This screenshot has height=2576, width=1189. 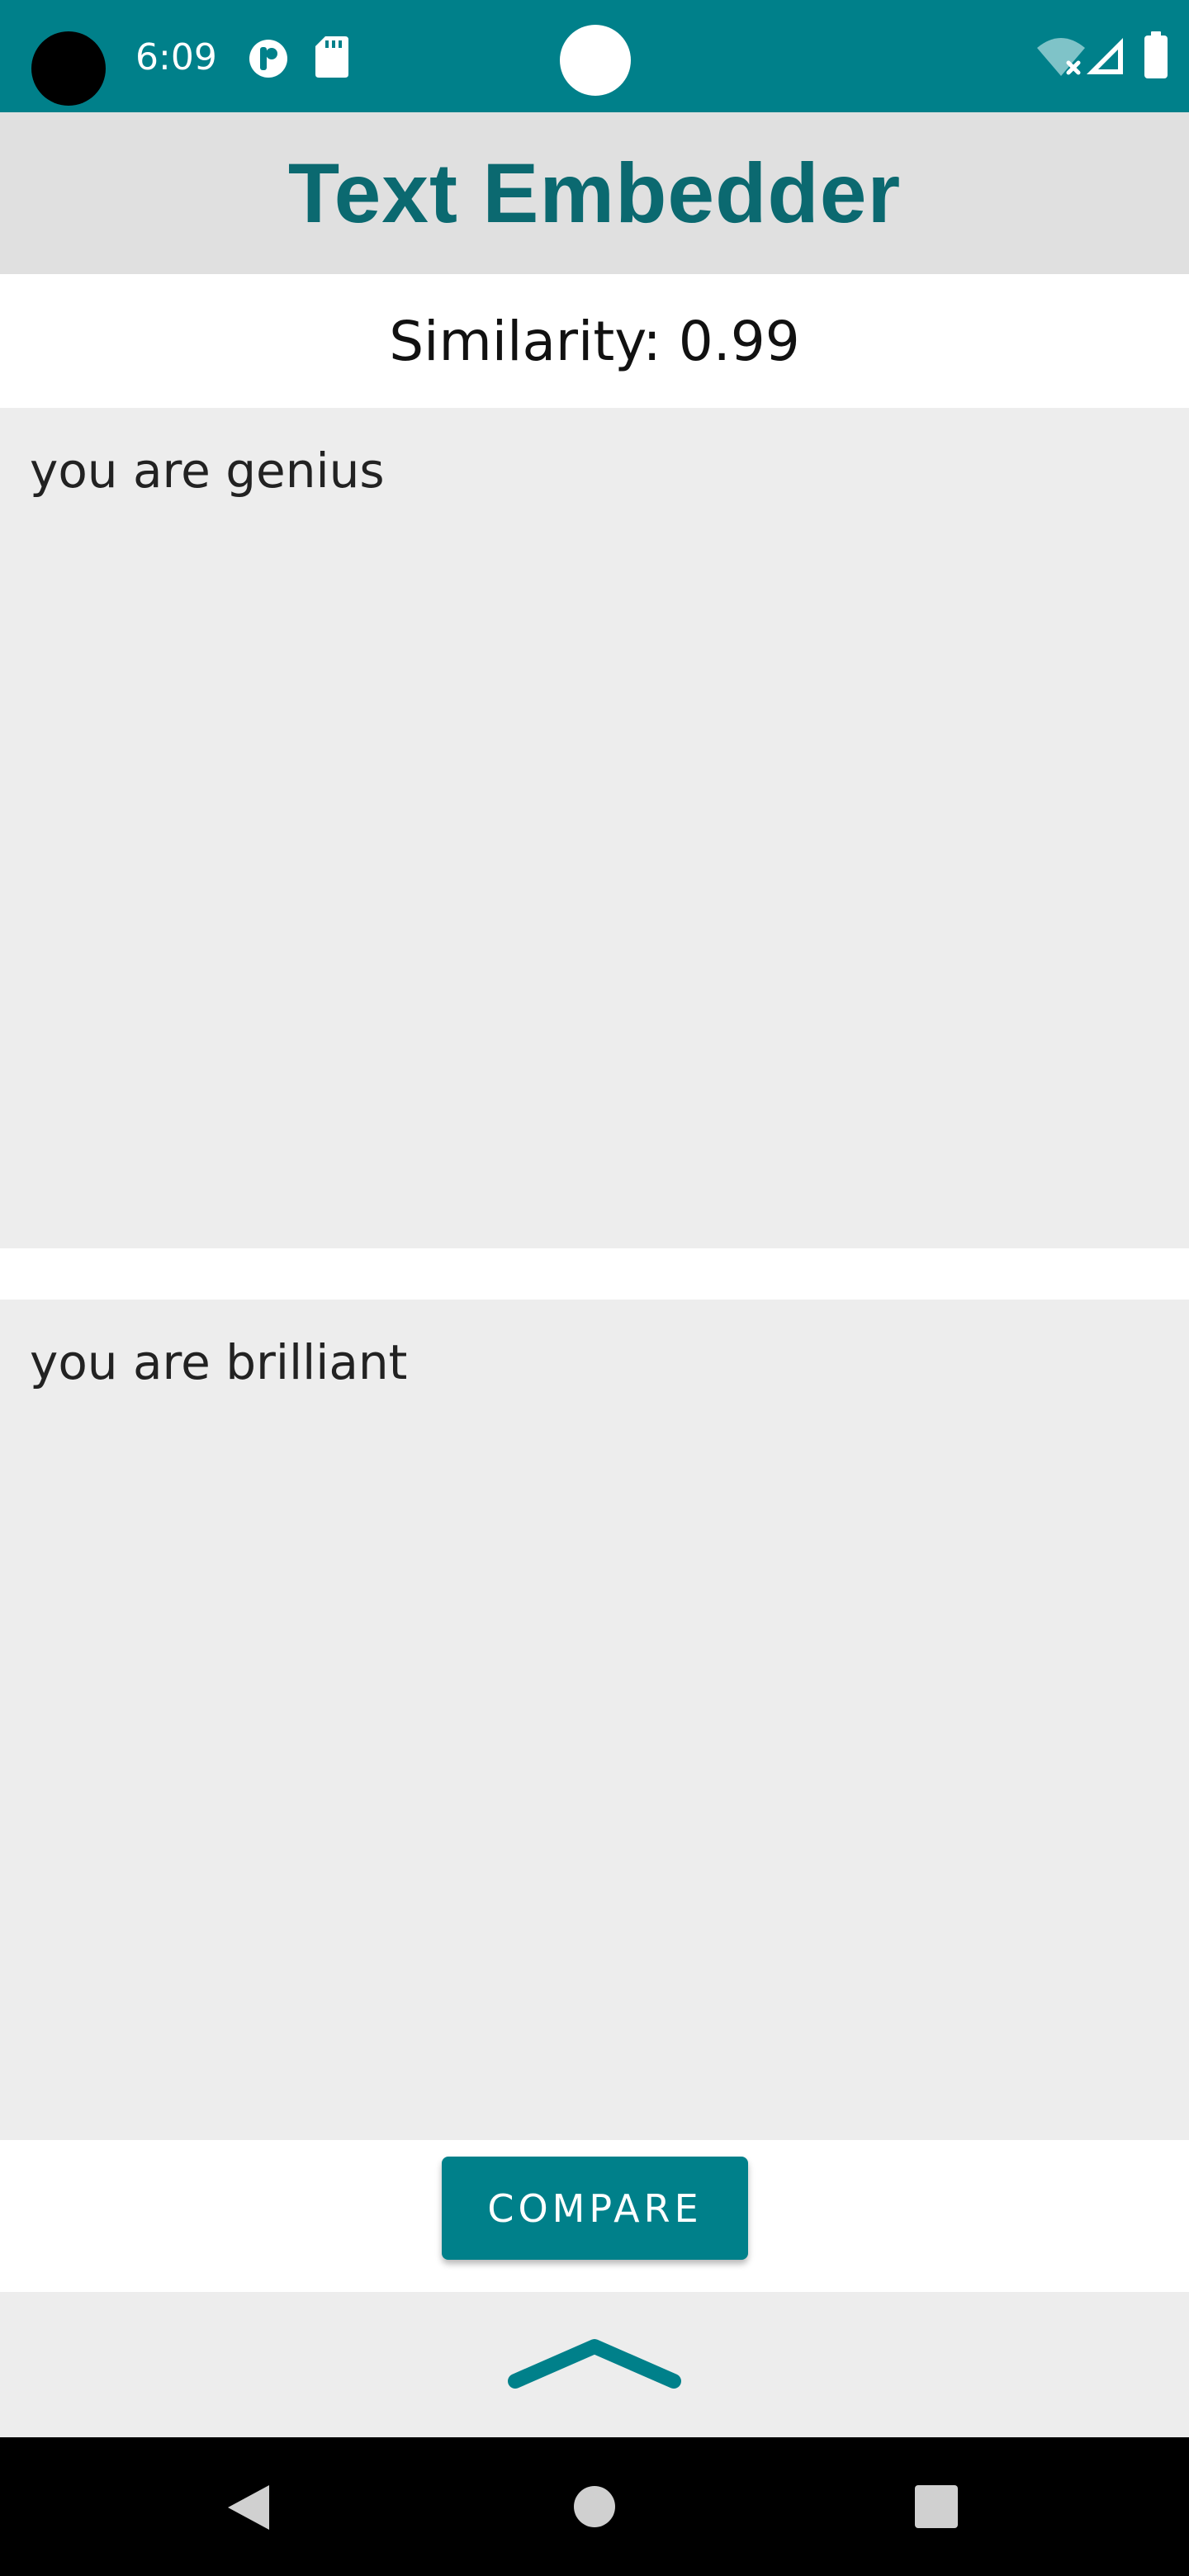 What do you see at coordinates (594, 341) in the screenshot?
I see `similarity-result: Similarity: 0.99` at bounding box center [594, 341].